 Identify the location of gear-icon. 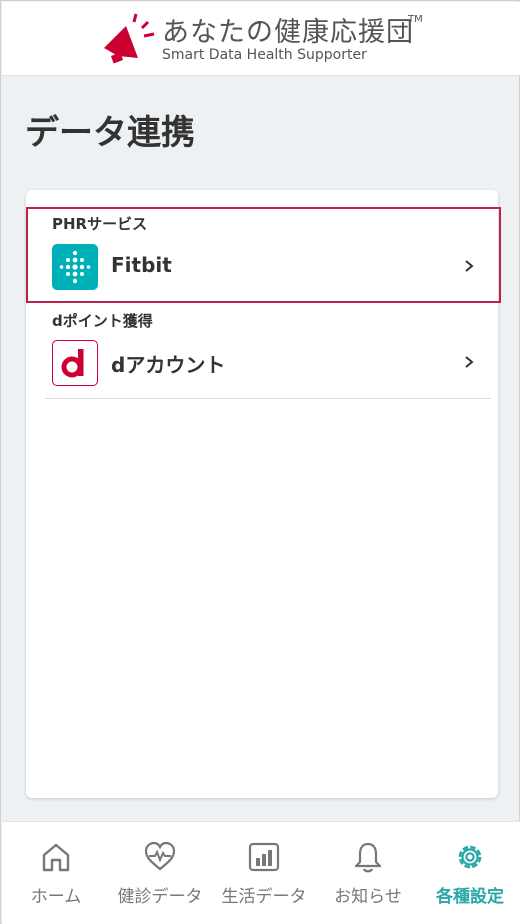
(470, 857).